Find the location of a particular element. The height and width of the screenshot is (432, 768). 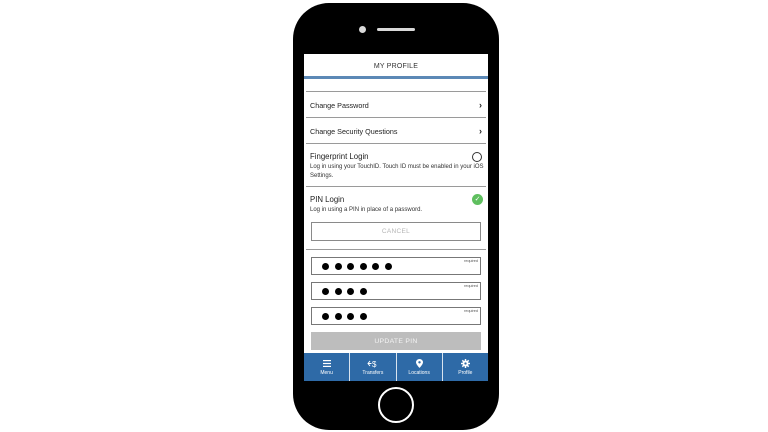

location-pin-icon is located at coordinates (419, 363).